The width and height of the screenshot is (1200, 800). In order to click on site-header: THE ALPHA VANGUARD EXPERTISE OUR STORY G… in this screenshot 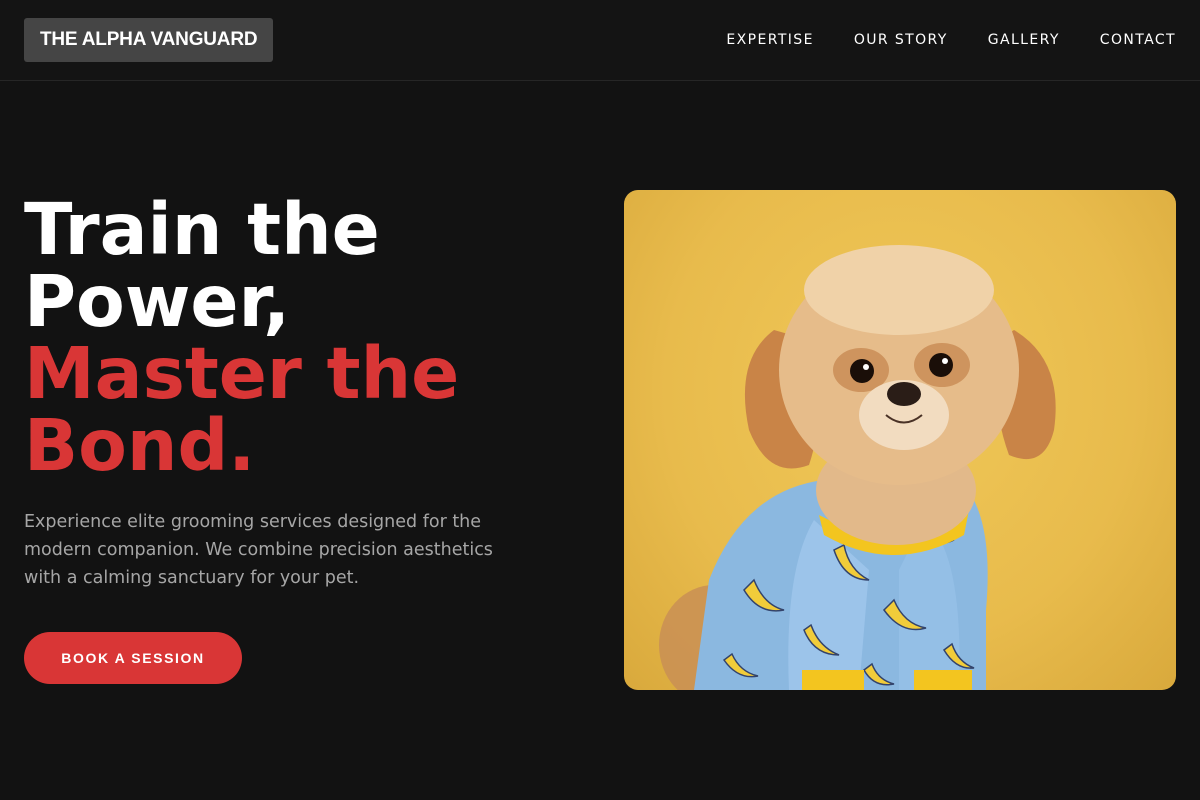, I will do `click(600, 40)`.